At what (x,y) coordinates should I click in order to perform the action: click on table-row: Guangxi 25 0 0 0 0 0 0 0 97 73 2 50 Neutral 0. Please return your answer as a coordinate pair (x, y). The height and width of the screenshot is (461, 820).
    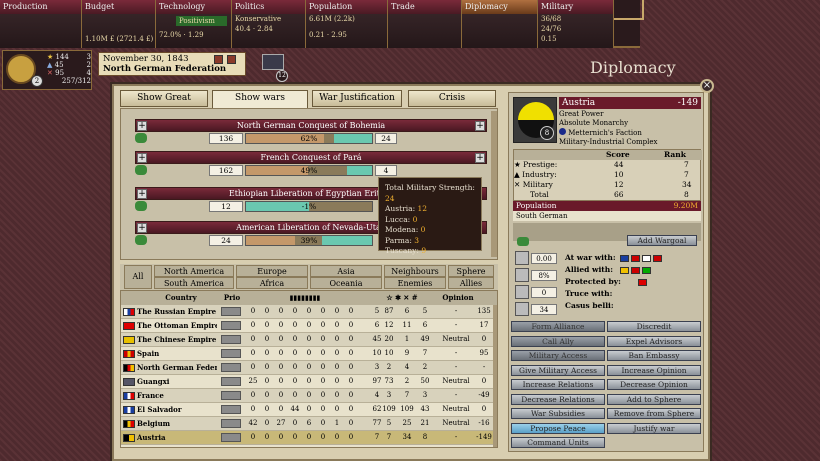
    Looking at the image, I should click on (309, 382).